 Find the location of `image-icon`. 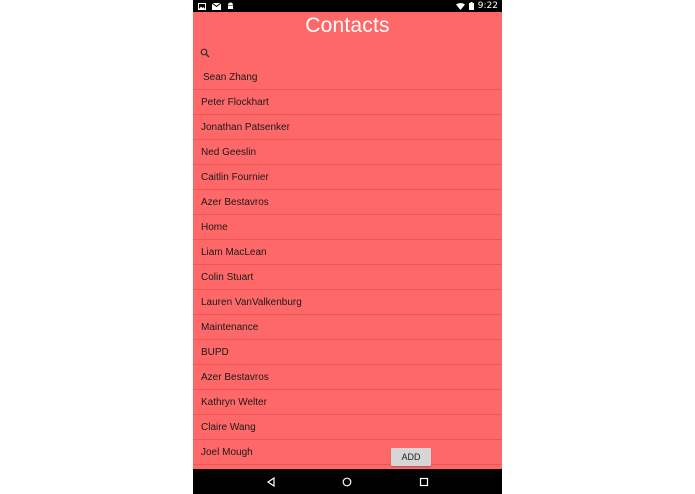

image-icon is located at coordinates (202, 6).